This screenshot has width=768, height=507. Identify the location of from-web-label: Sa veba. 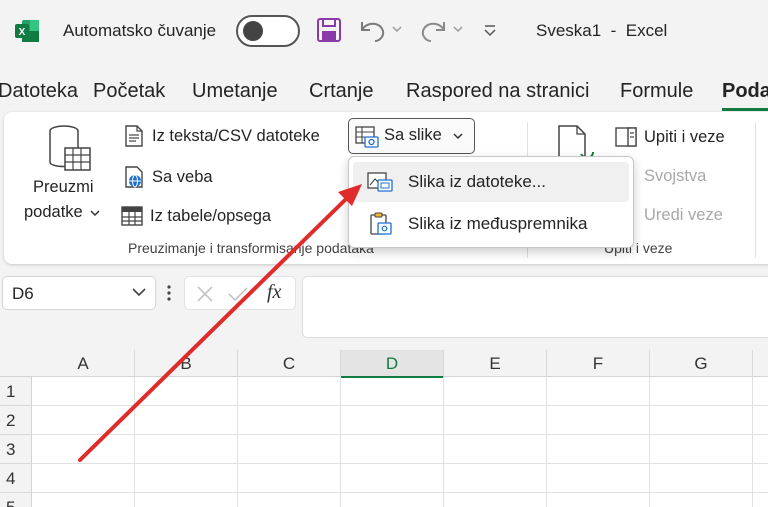
(182, 176).